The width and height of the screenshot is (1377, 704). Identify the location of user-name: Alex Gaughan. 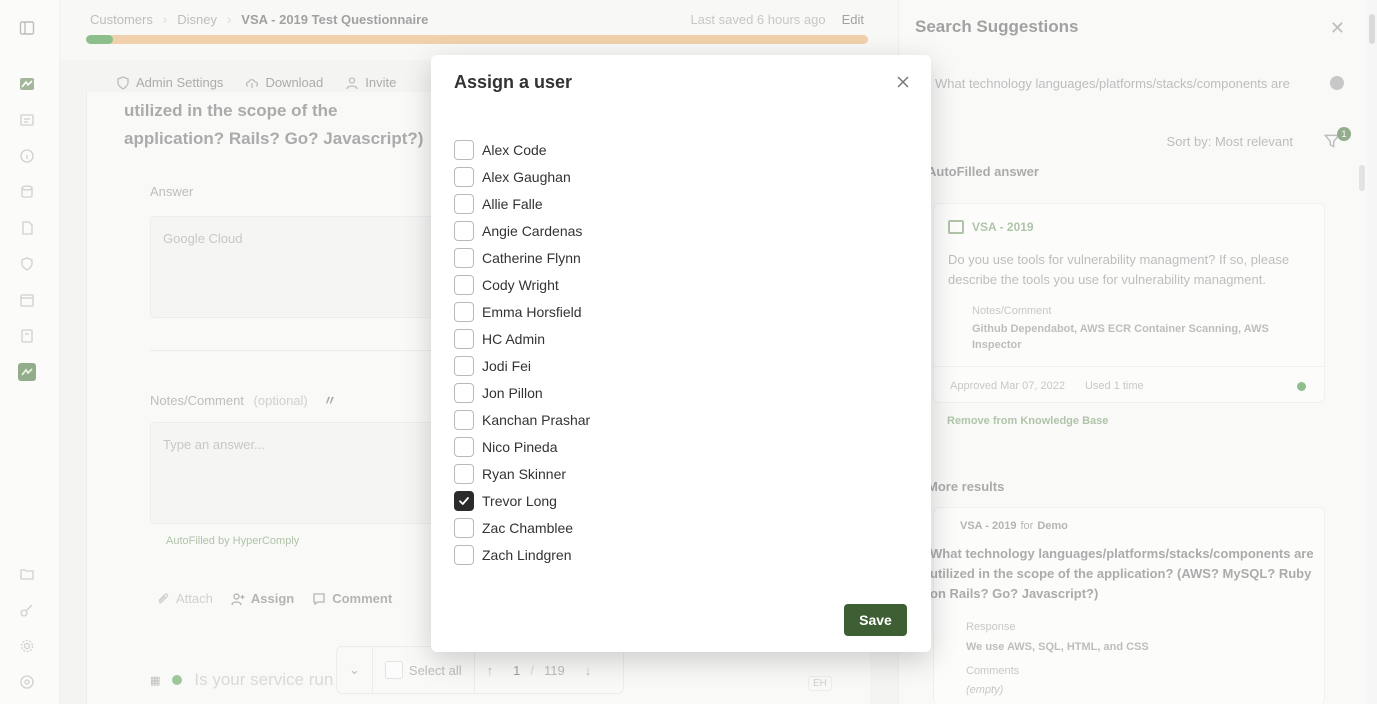
(526, 176).